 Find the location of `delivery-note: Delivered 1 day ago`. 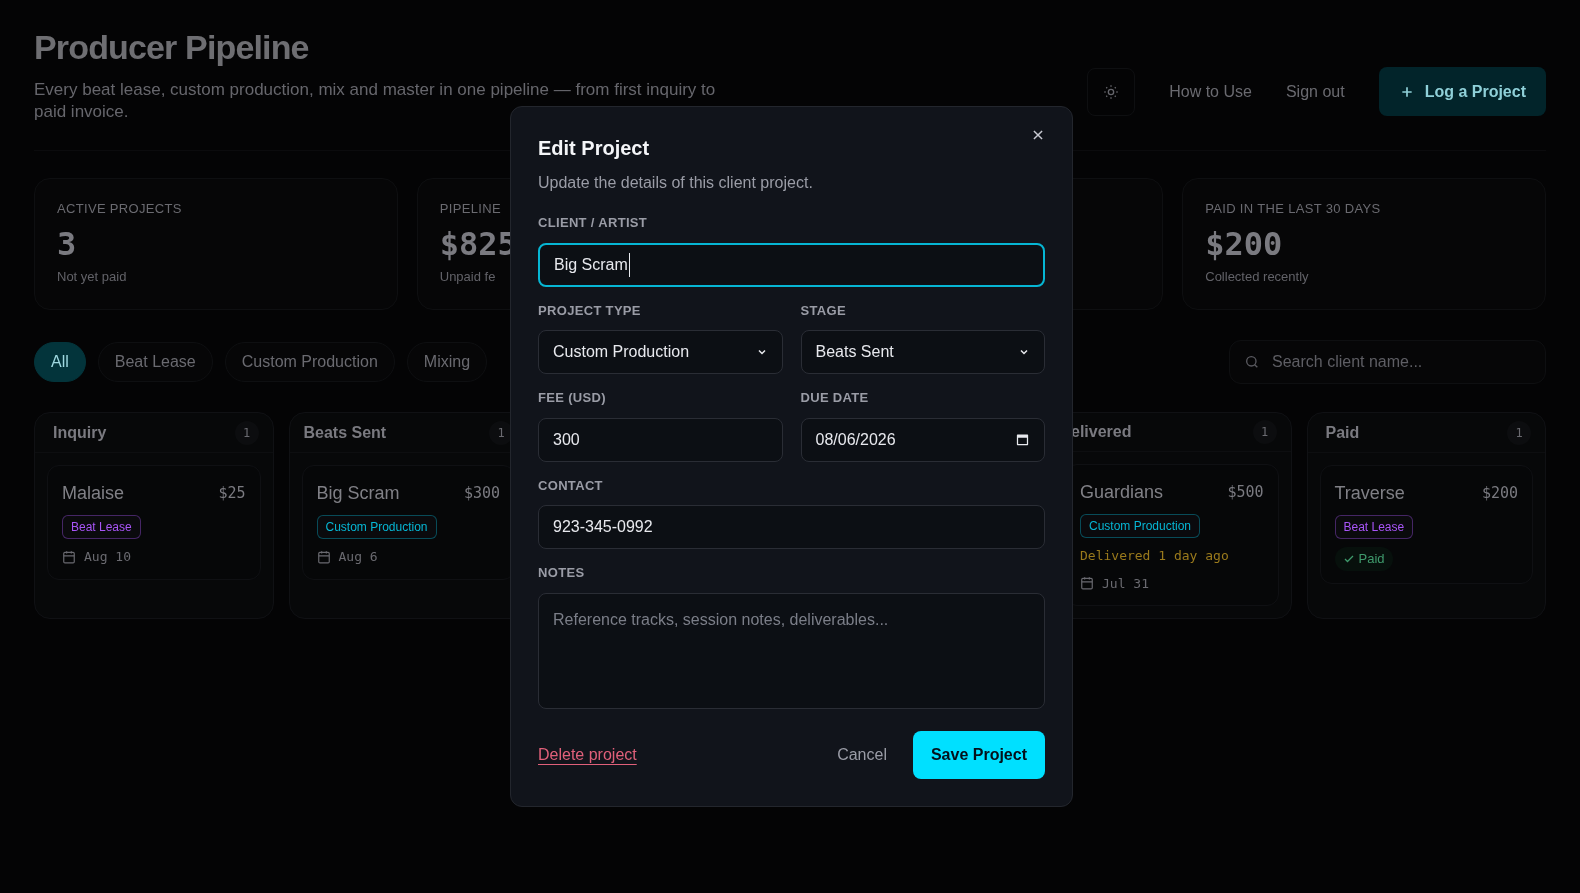

delivery-note: Delivered 1 day ago is located at coordinates (1155, 556).